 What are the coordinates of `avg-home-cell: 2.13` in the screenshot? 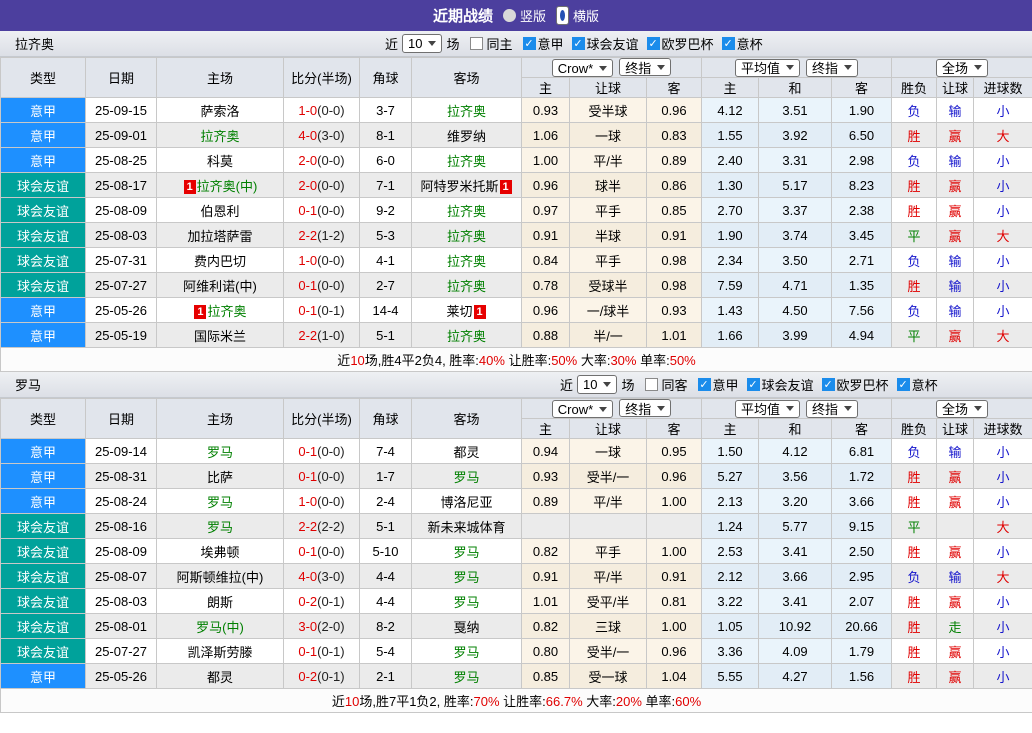 It's located at (730, 501).